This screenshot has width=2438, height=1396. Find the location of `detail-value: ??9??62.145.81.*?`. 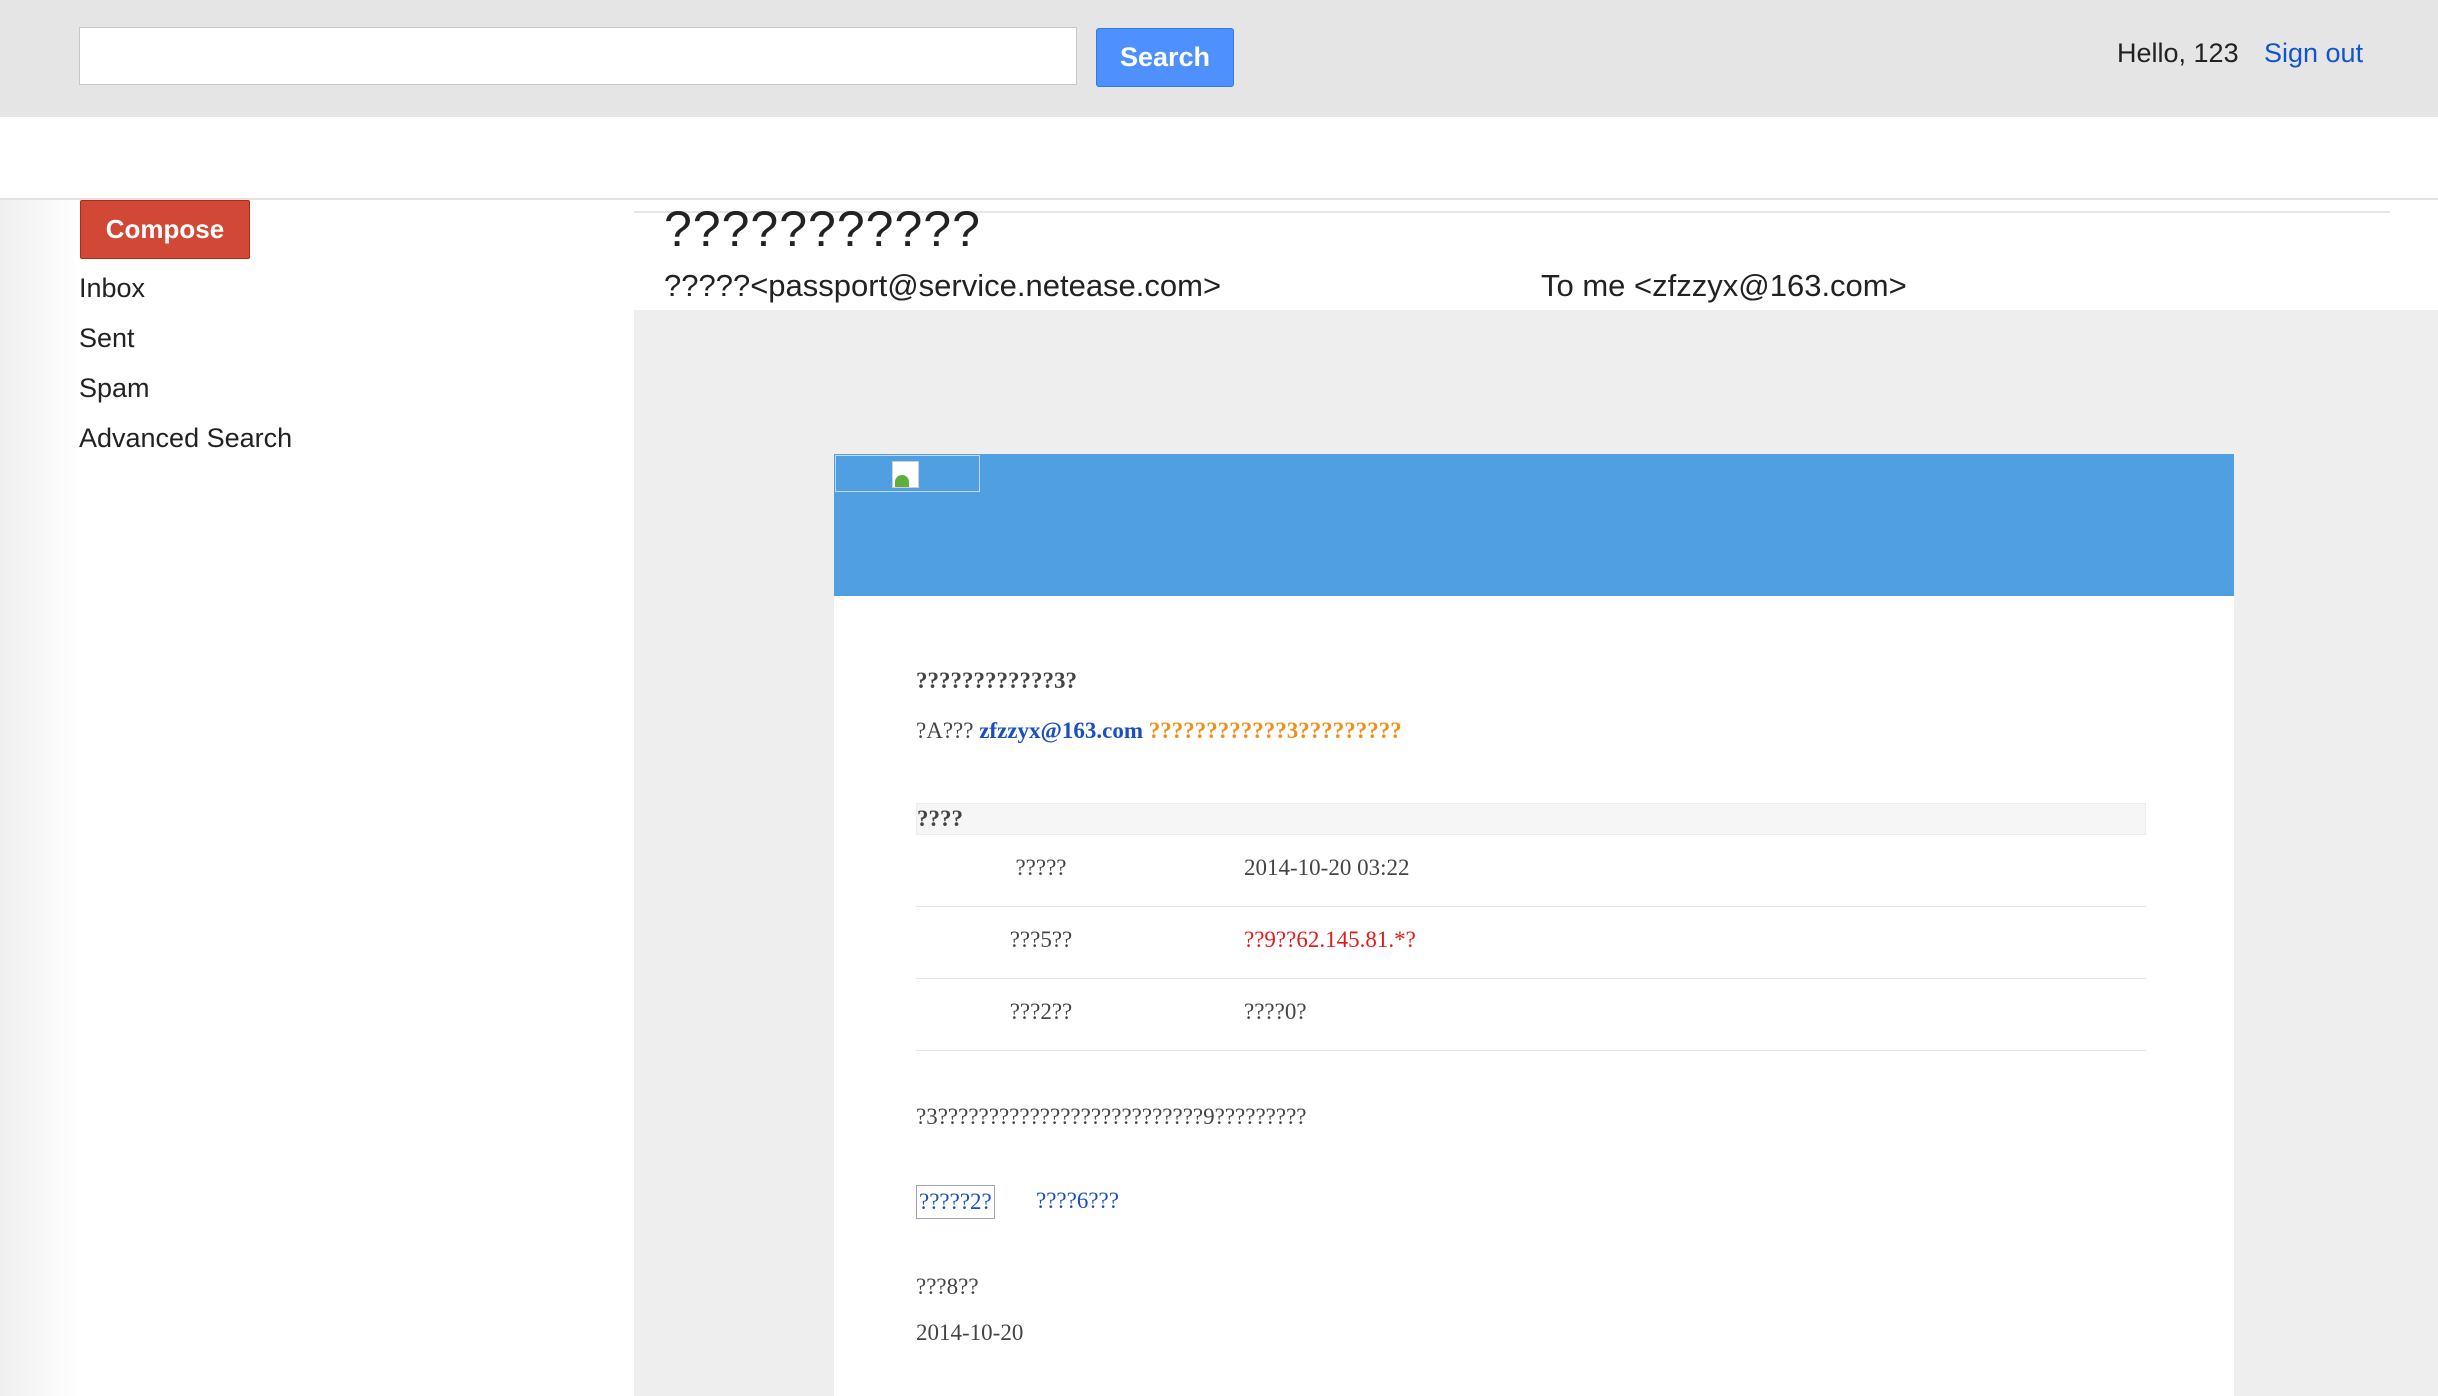

detail-value: ??9??62.145.81.*? is located at coordinates (1330, 939).